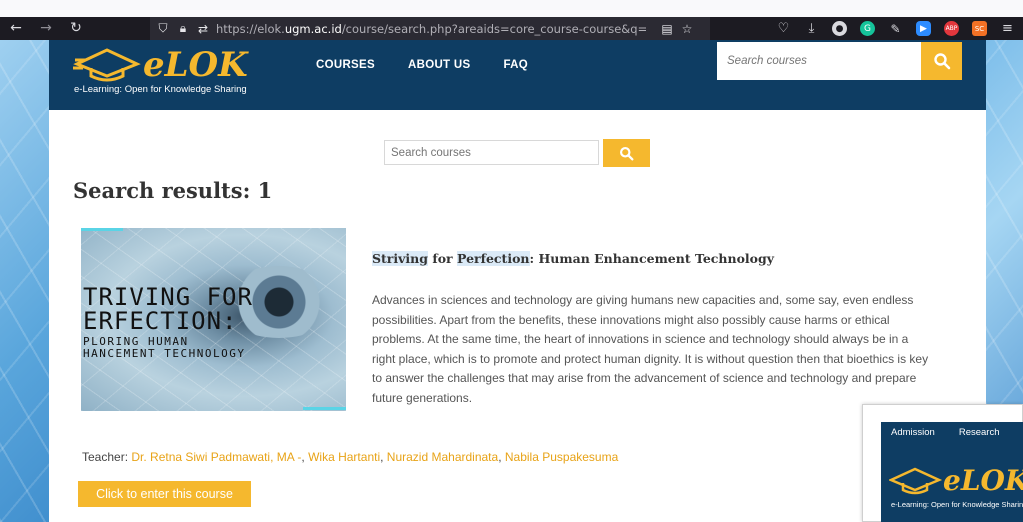 The image size is (1023, 522). Describe the element at coordinates (160, 321) in the screenshot. I see `image-text-line: ERFECTION:` at that location.